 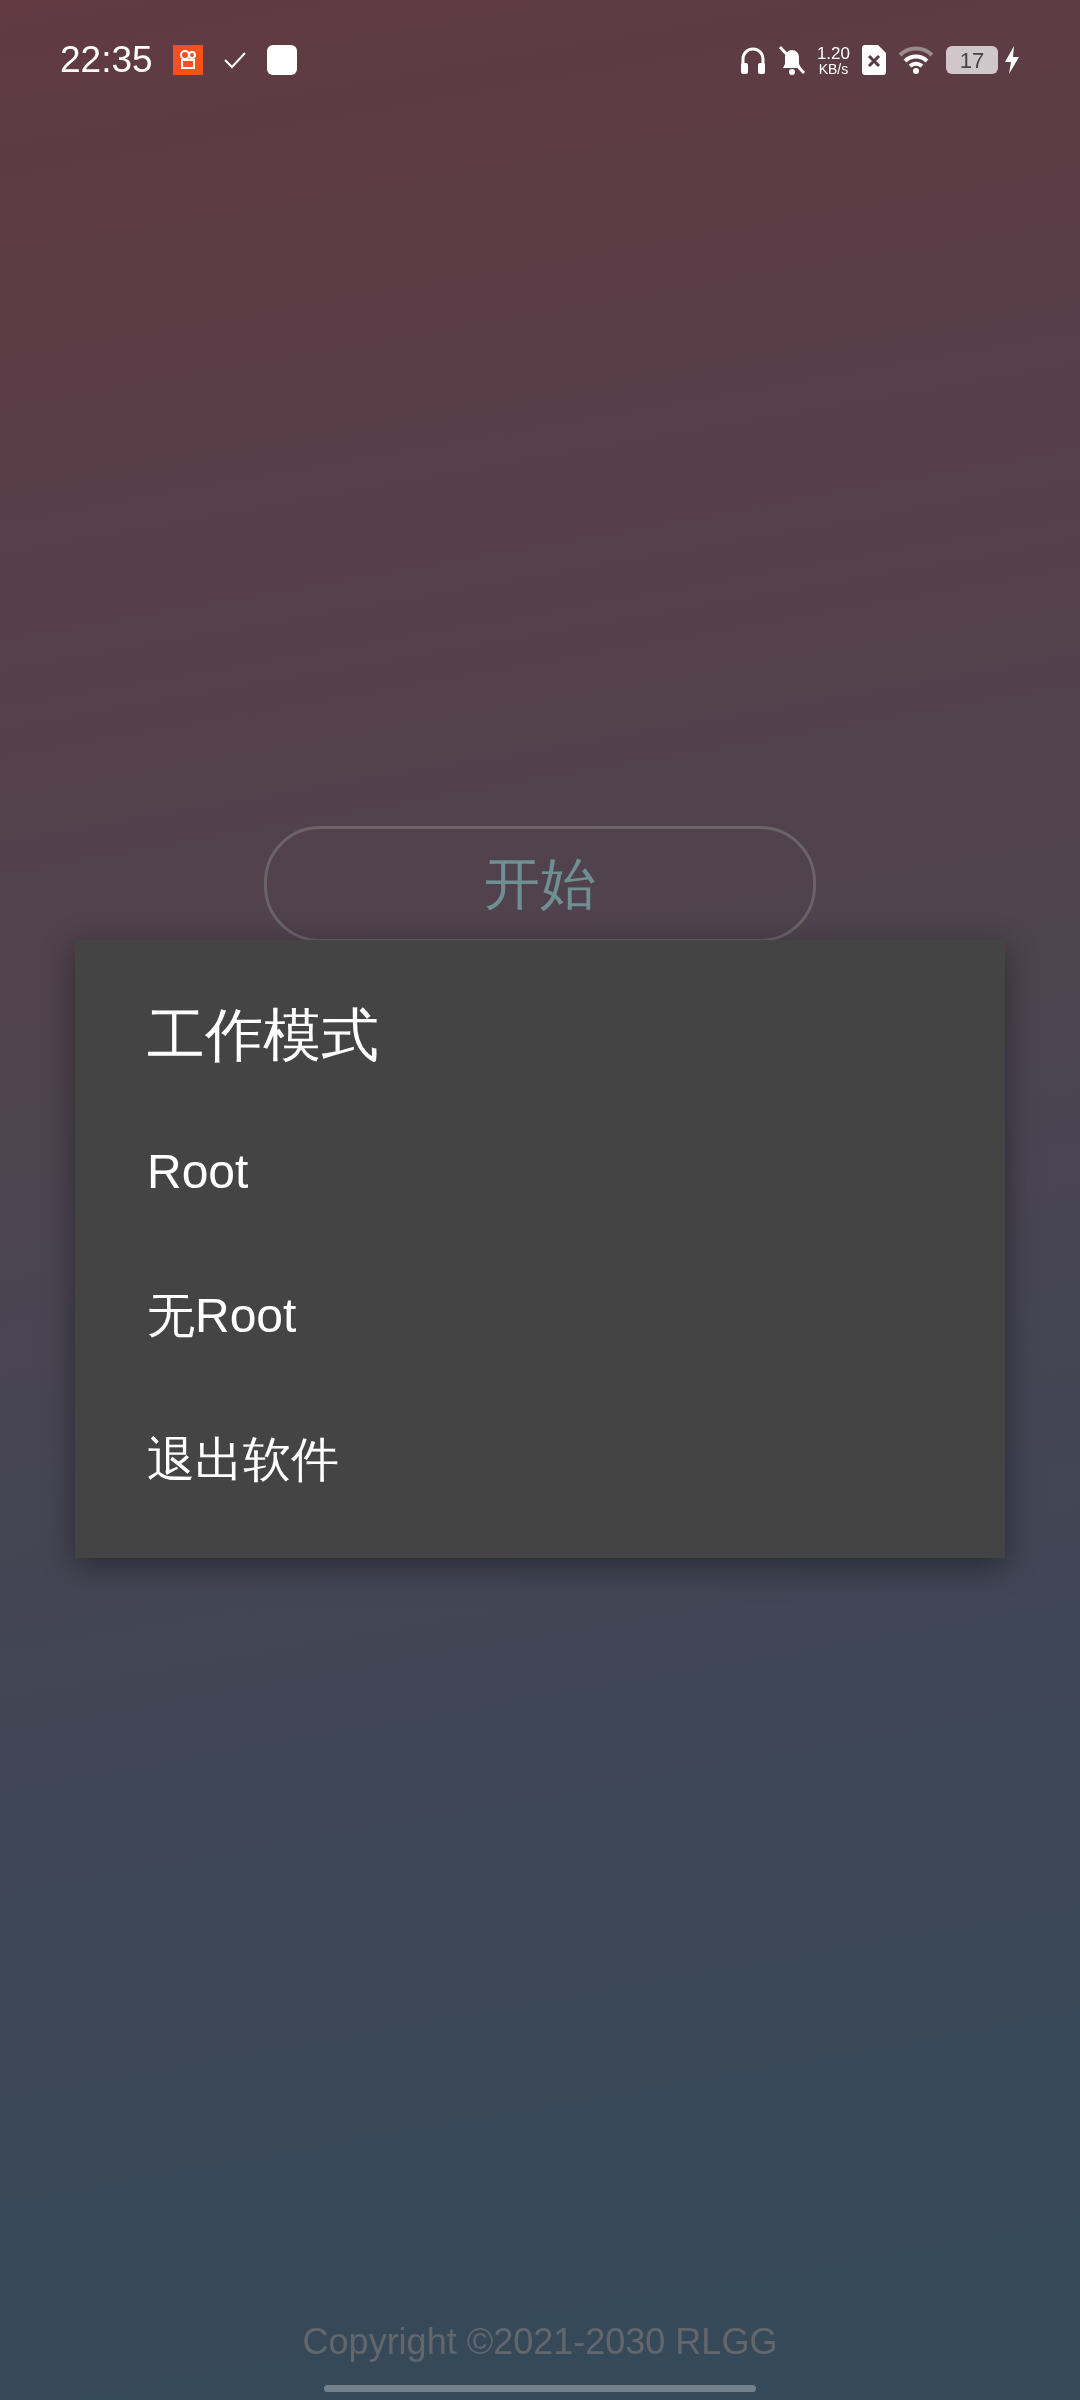 I want to click on headphones-icon, so click(x=752, y=60).